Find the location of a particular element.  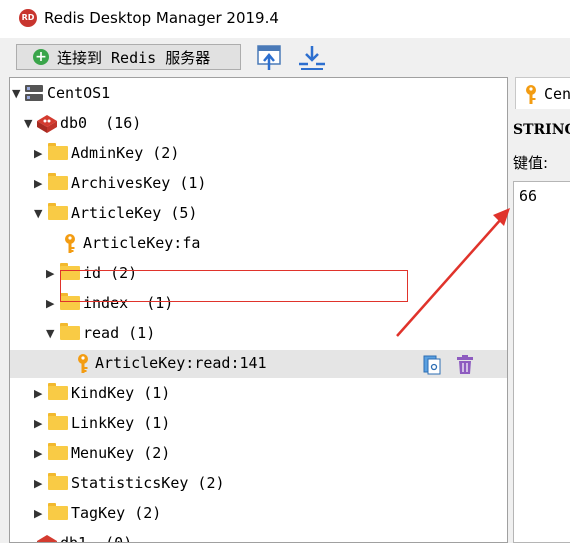

tree-row-folder: ▼ read (1) is located at coordinates (258, 334).